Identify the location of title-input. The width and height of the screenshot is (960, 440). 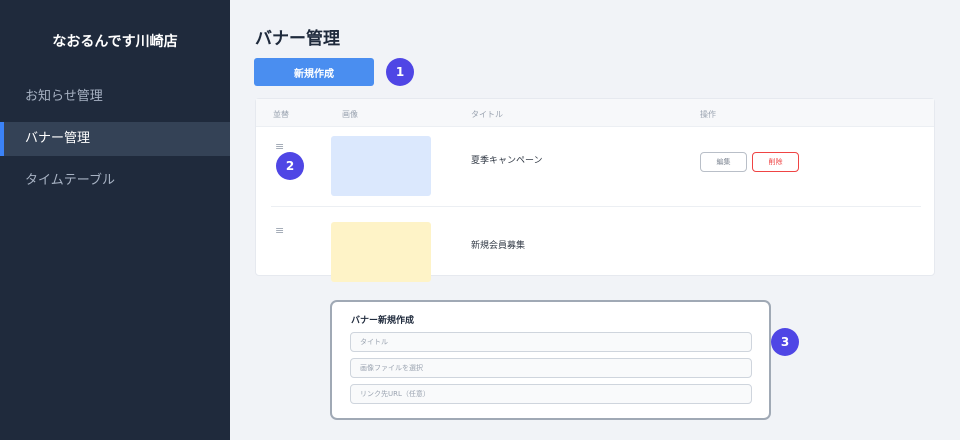
(551, 342).